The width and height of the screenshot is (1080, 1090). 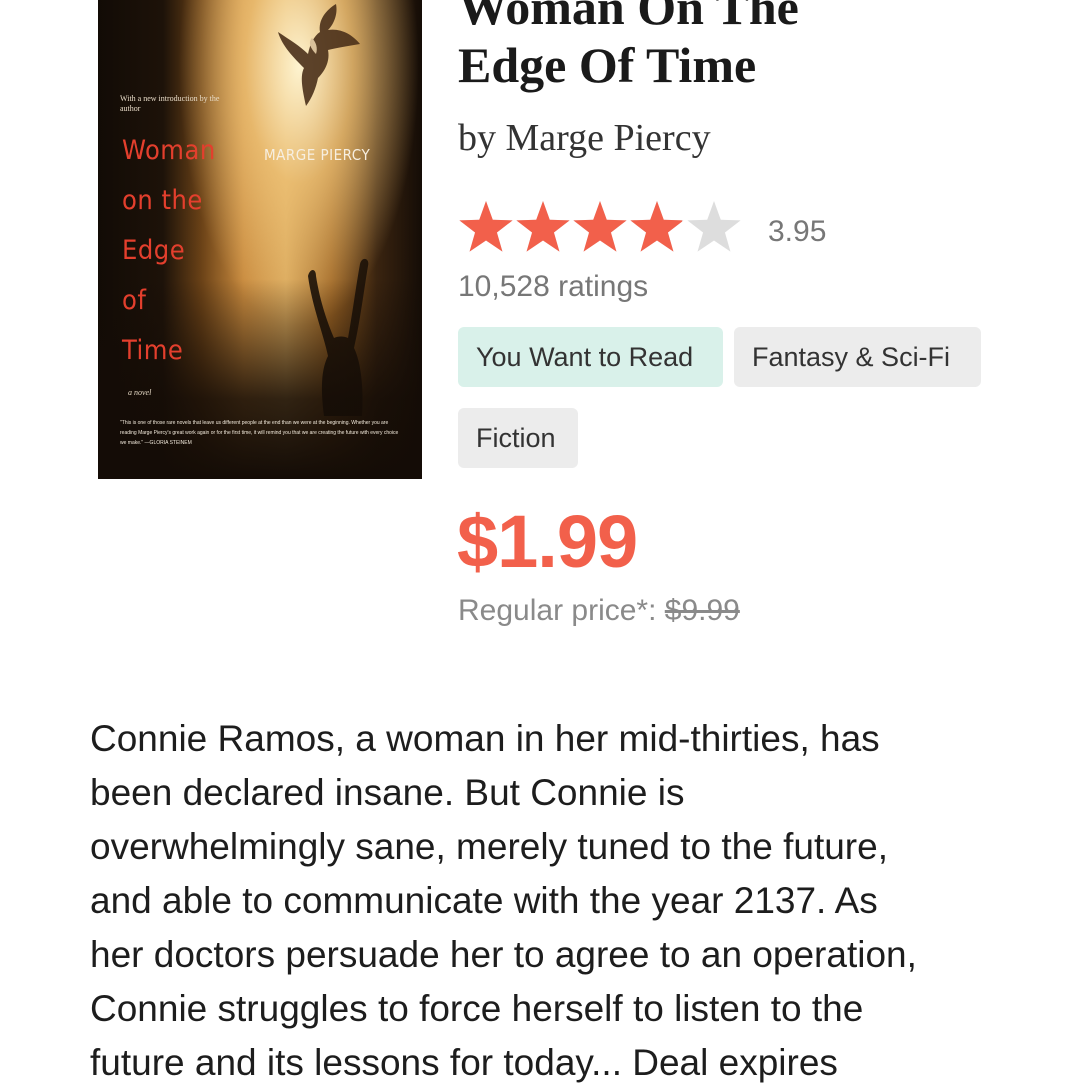 I want to click on cover-subtitle: a novel, so click(x=140, y=392).